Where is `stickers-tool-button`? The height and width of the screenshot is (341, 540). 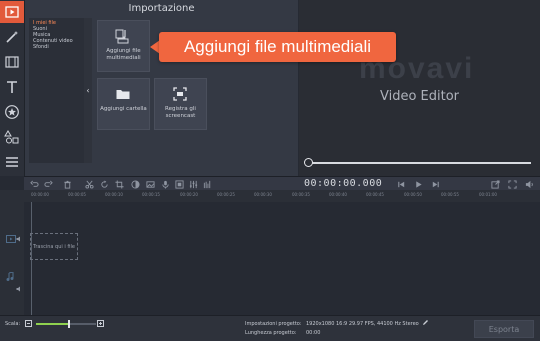
stickers-tool-button is located at coordinates (12, 112).